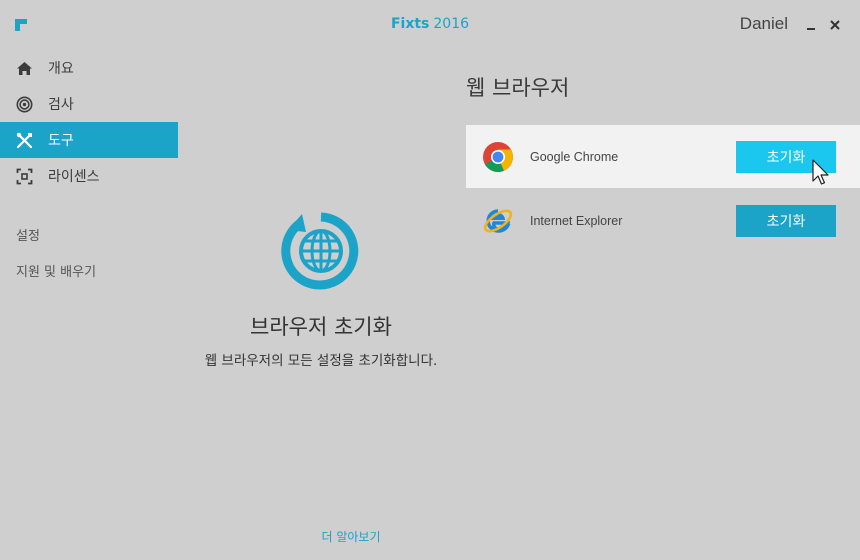 This screenshot has width=860, height=560. I want to click on sidebar-item-support: 지원 및 배우기, so click(56, 283).